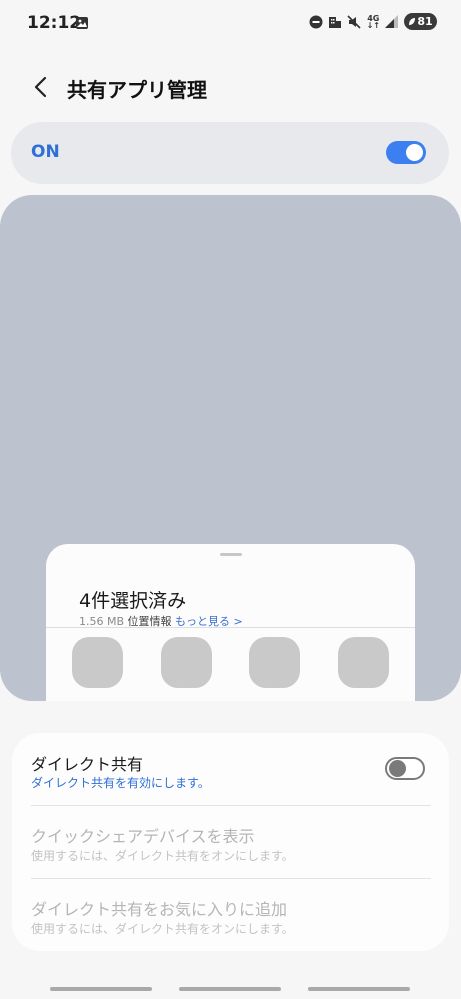 This screenshot has width=461, height=999. Describe the element at coordinates (143, 836) in the screenshot. I see `quick-share-title: クイックシェアデバイスを表示` at that location.